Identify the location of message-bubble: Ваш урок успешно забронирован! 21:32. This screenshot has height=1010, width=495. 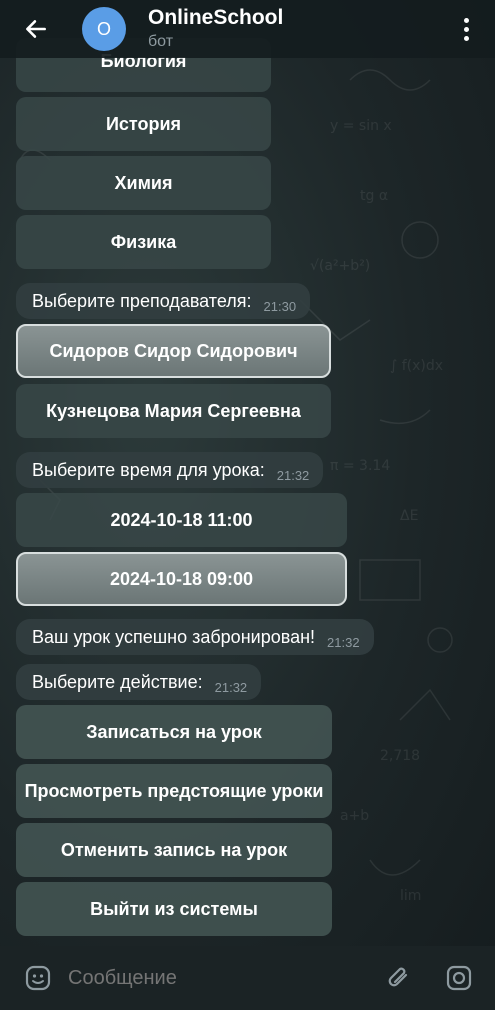
(195, 637).